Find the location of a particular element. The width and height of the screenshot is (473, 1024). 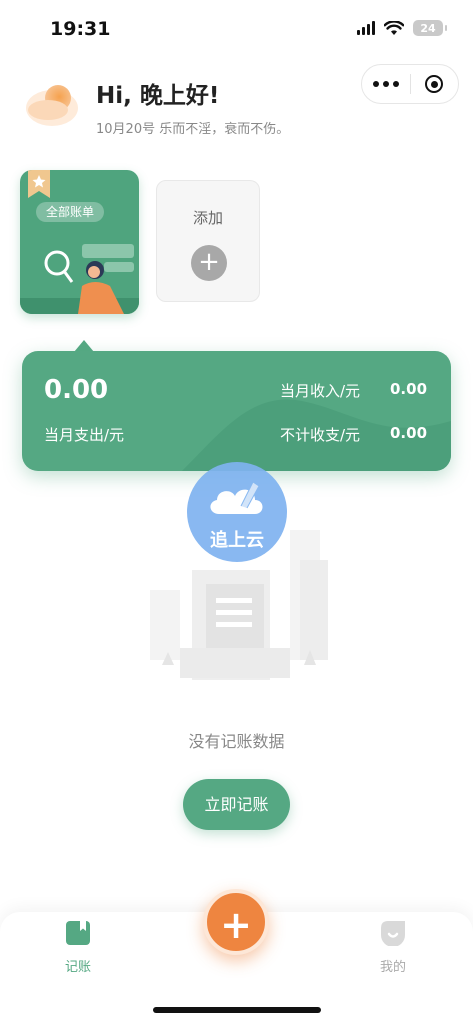

income-label: 当月收入/元 is located at coordinates (320, 391).